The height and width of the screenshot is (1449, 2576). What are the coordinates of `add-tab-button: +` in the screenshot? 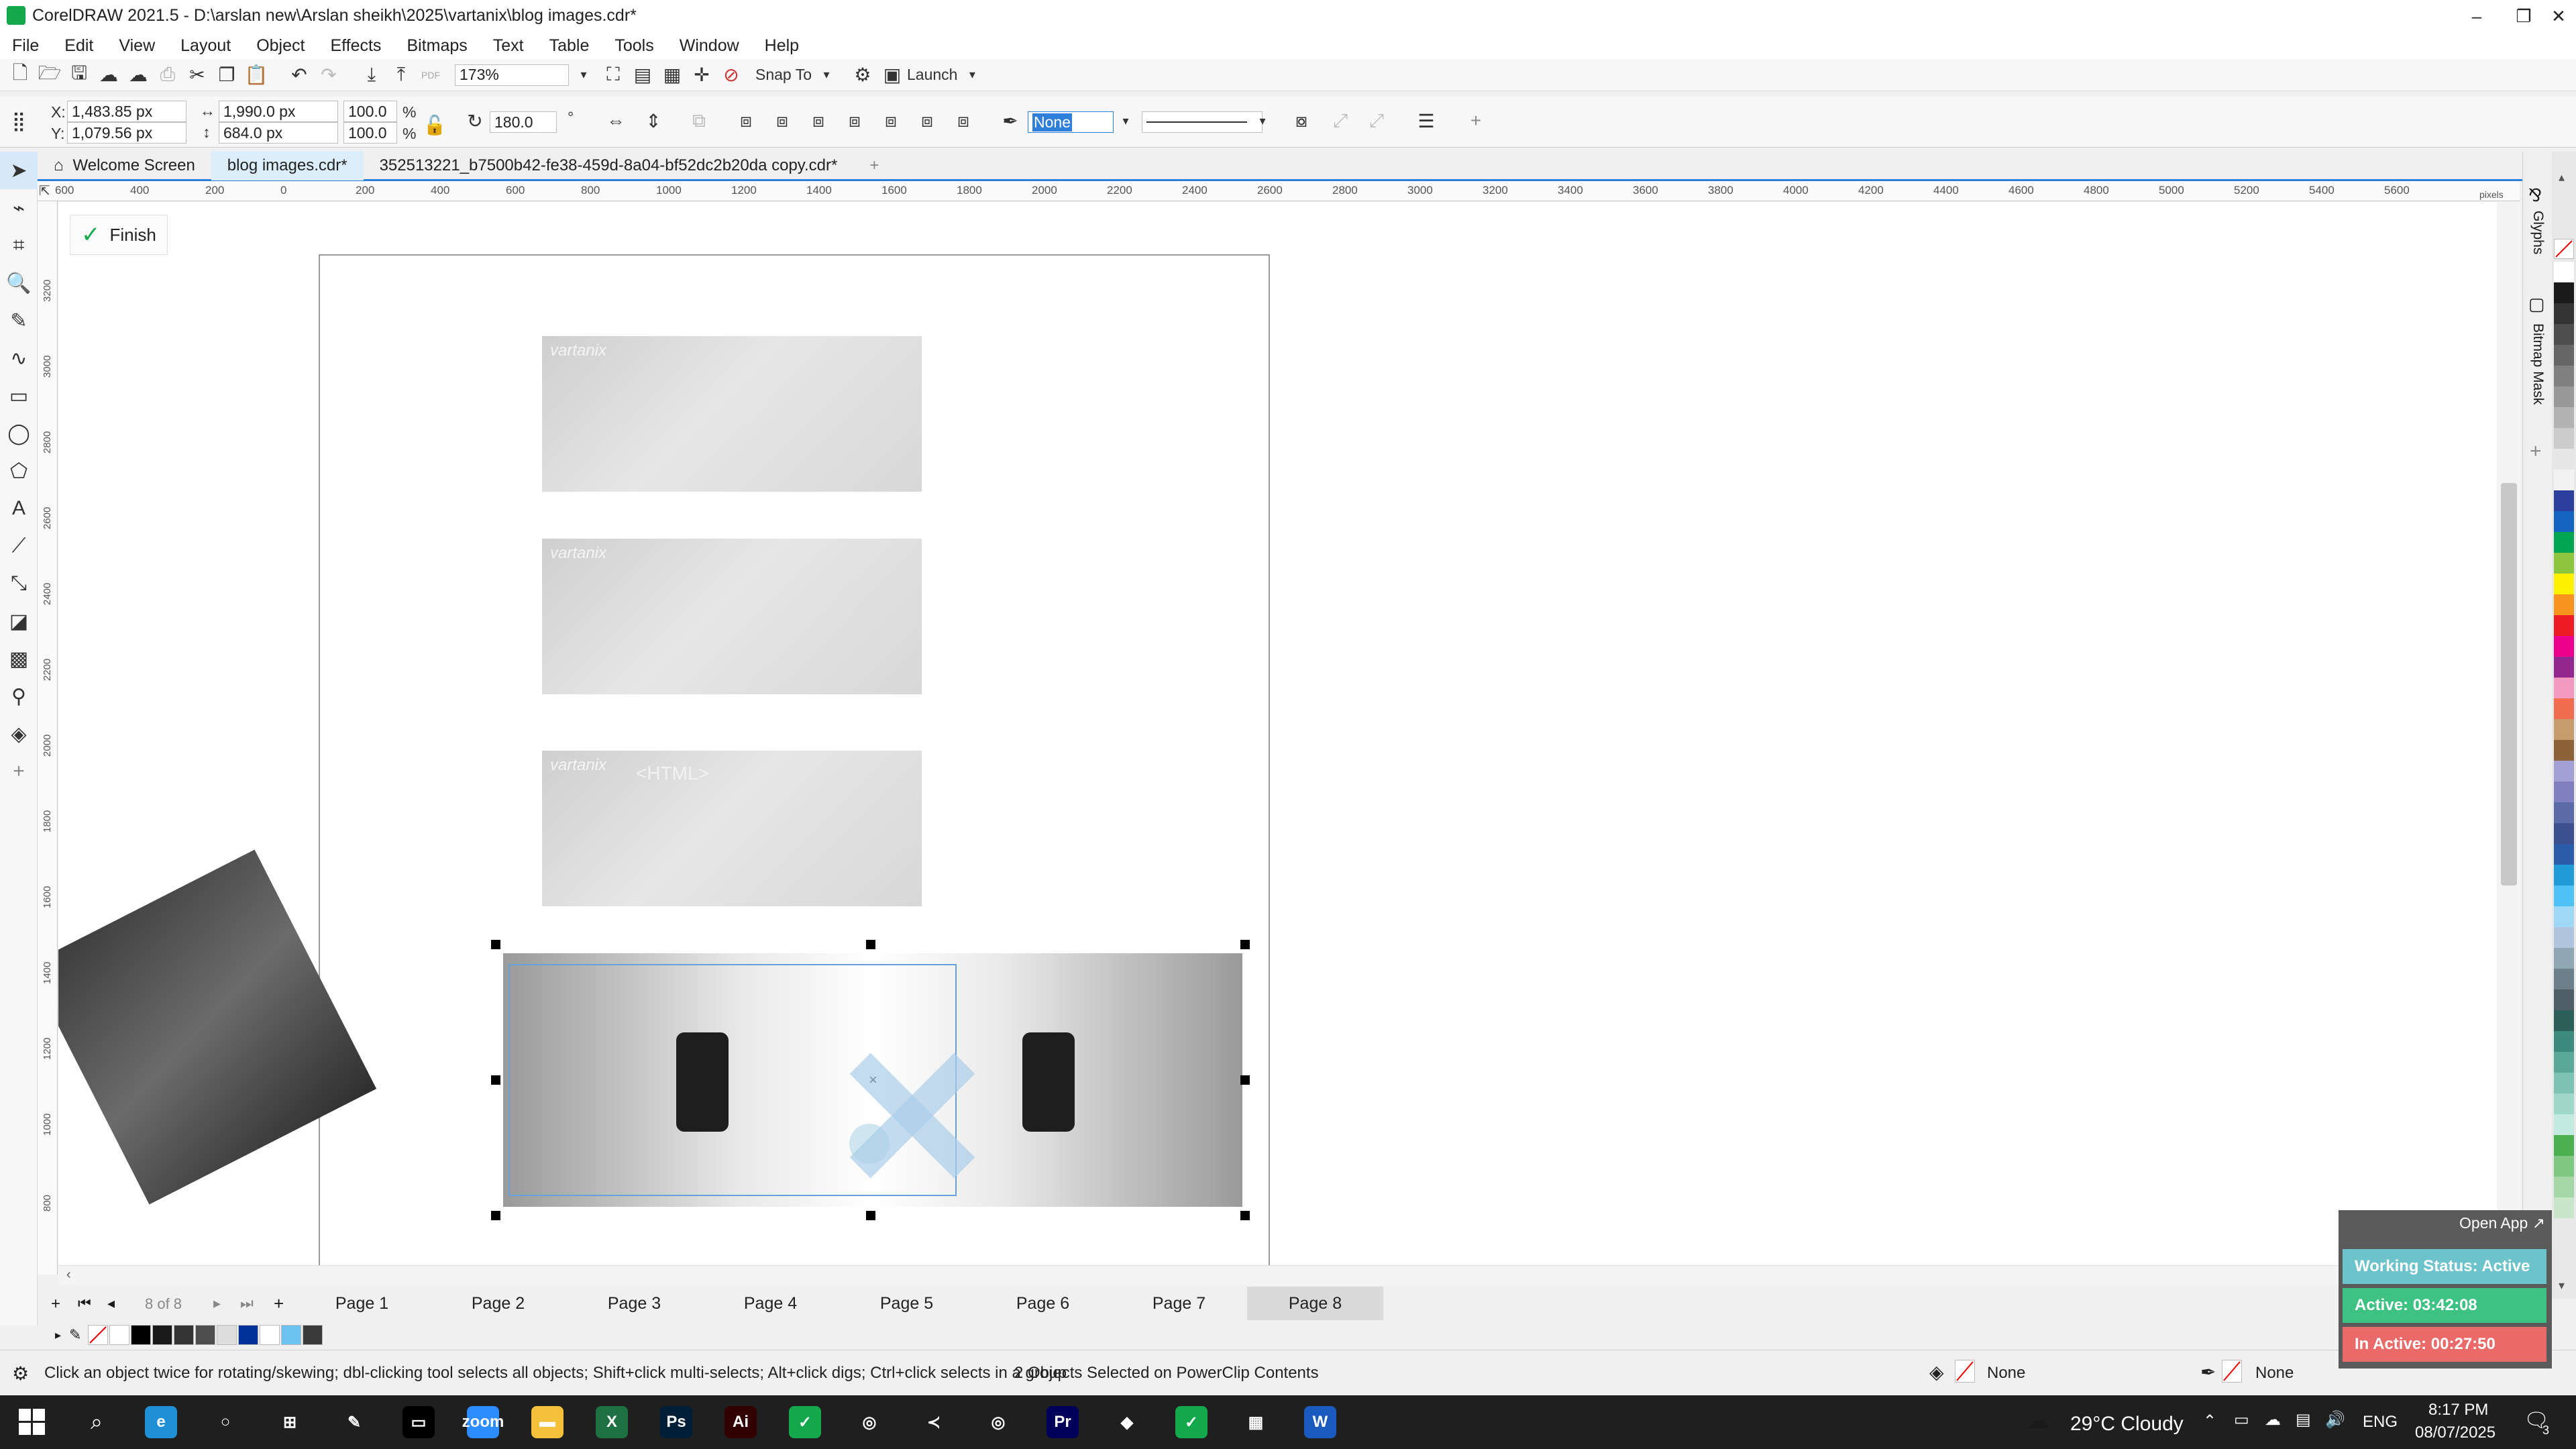 It's located at (874, 165).